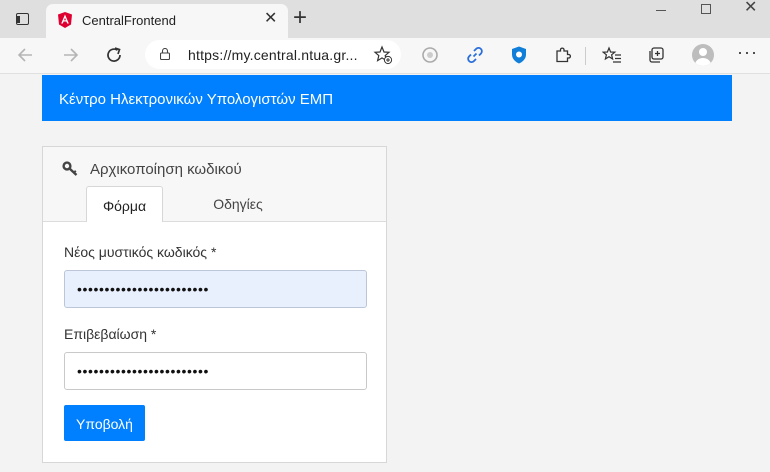 The width and height of the screenshot is (770, 472). What do you see at coordinates (300, 18) in the screenshot?
I see `new-tab-button: +` at bounding box center [300, 18].